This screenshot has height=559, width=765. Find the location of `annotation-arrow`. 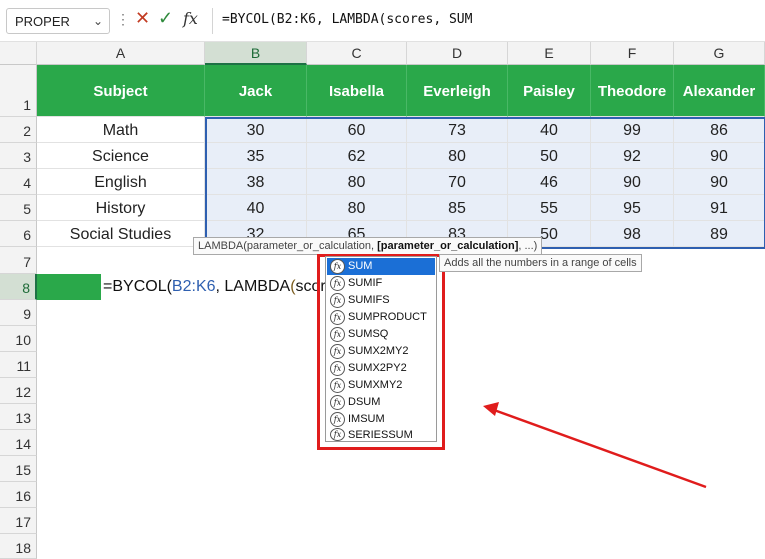

annotation-arrow is located at coordinates (595, 445).